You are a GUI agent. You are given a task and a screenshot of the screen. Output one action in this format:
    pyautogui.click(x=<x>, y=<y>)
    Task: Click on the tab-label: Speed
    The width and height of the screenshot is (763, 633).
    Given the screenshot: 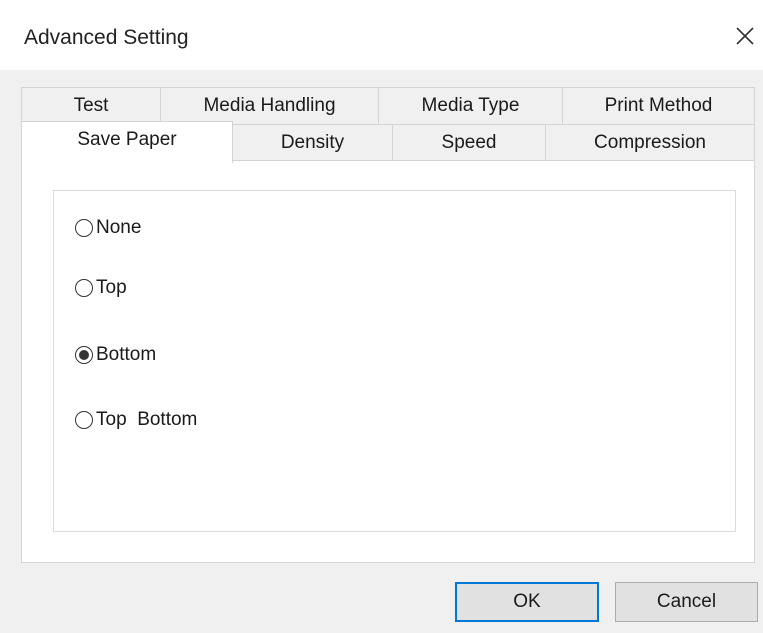 What is the action you would take?
    pyautogui.click(x=469, y=142)
    